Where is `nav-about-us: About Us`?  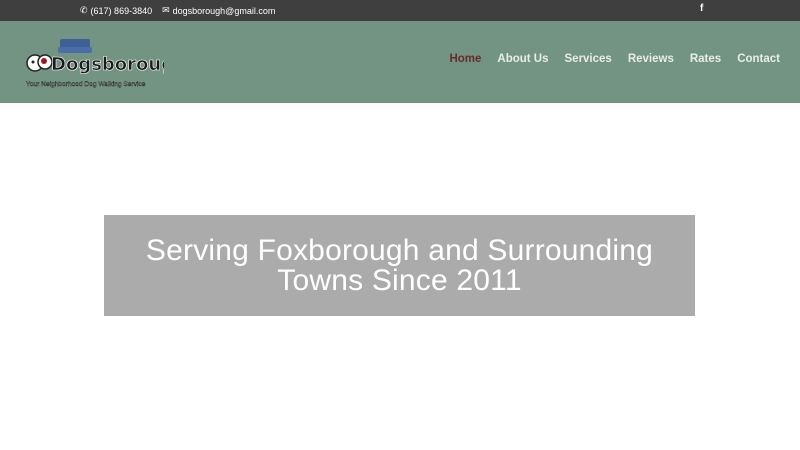
nav-about-us: About Us is located at coordinates (522, 59).